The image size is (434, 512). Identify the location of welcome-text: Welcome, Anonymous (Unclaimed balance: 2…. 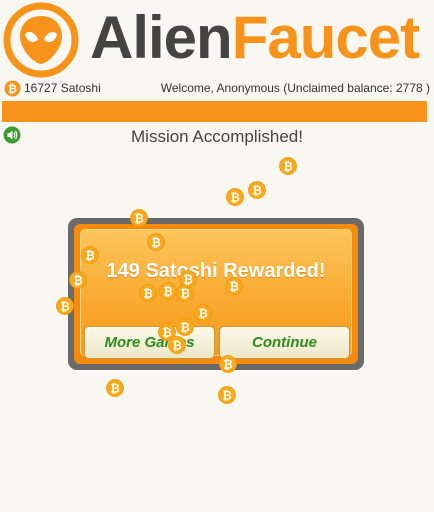
(295, 88).